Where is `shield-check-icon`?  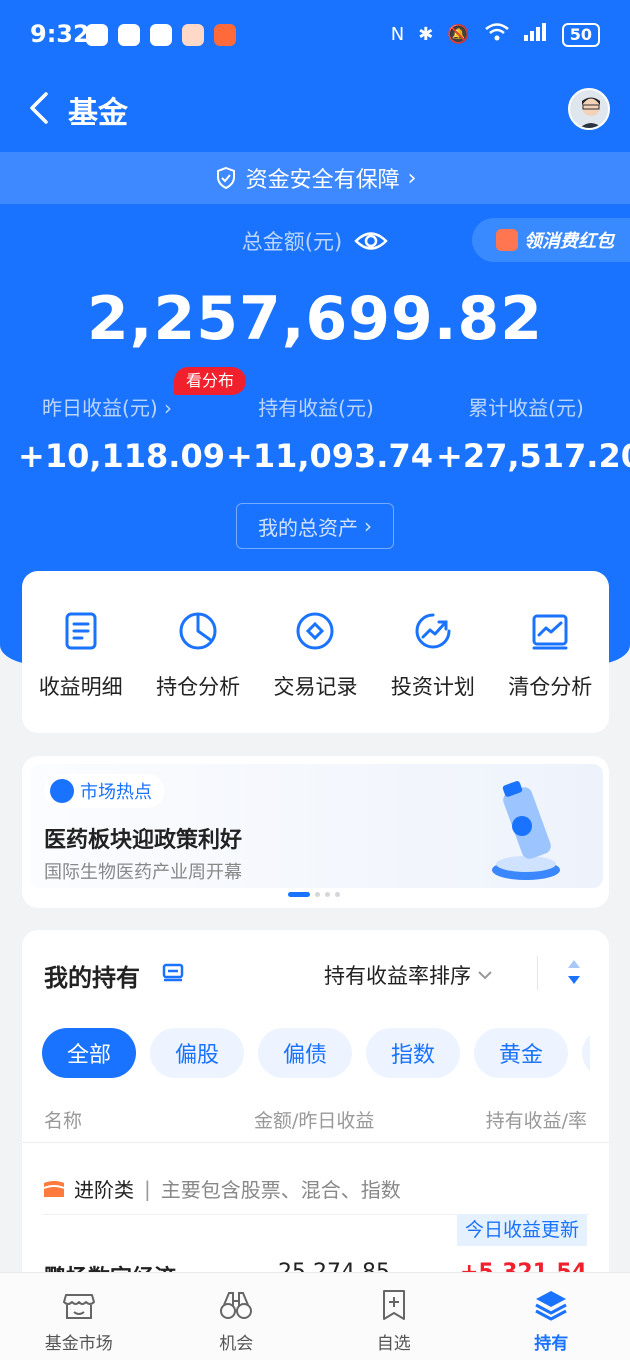 shield-check-icon is located at coordinates (225, 178).